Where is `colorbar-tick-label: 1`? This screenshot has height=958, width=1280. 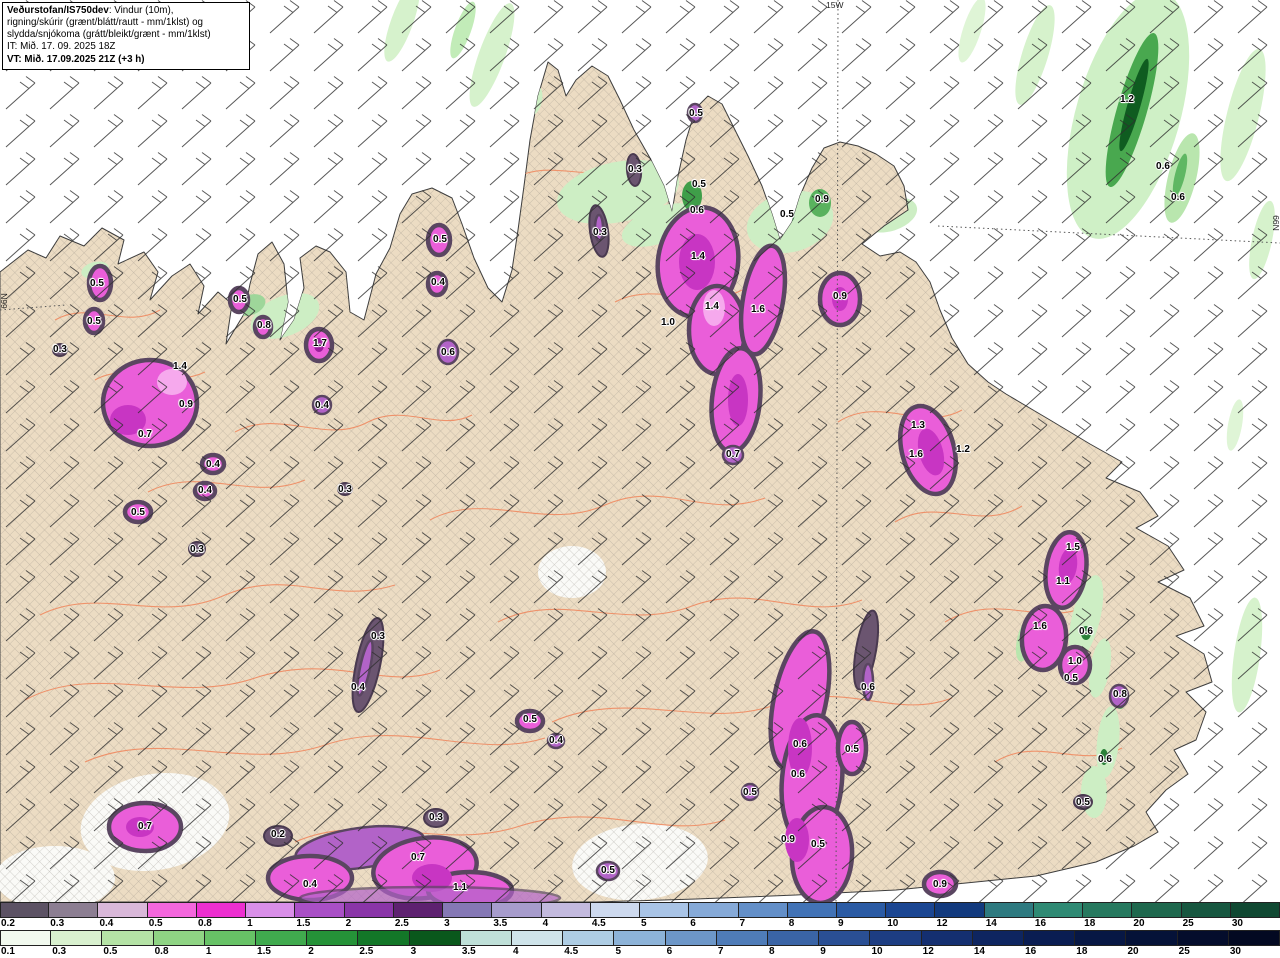
colorbar-tick-label: 1 is located at coordinates (208, 951).